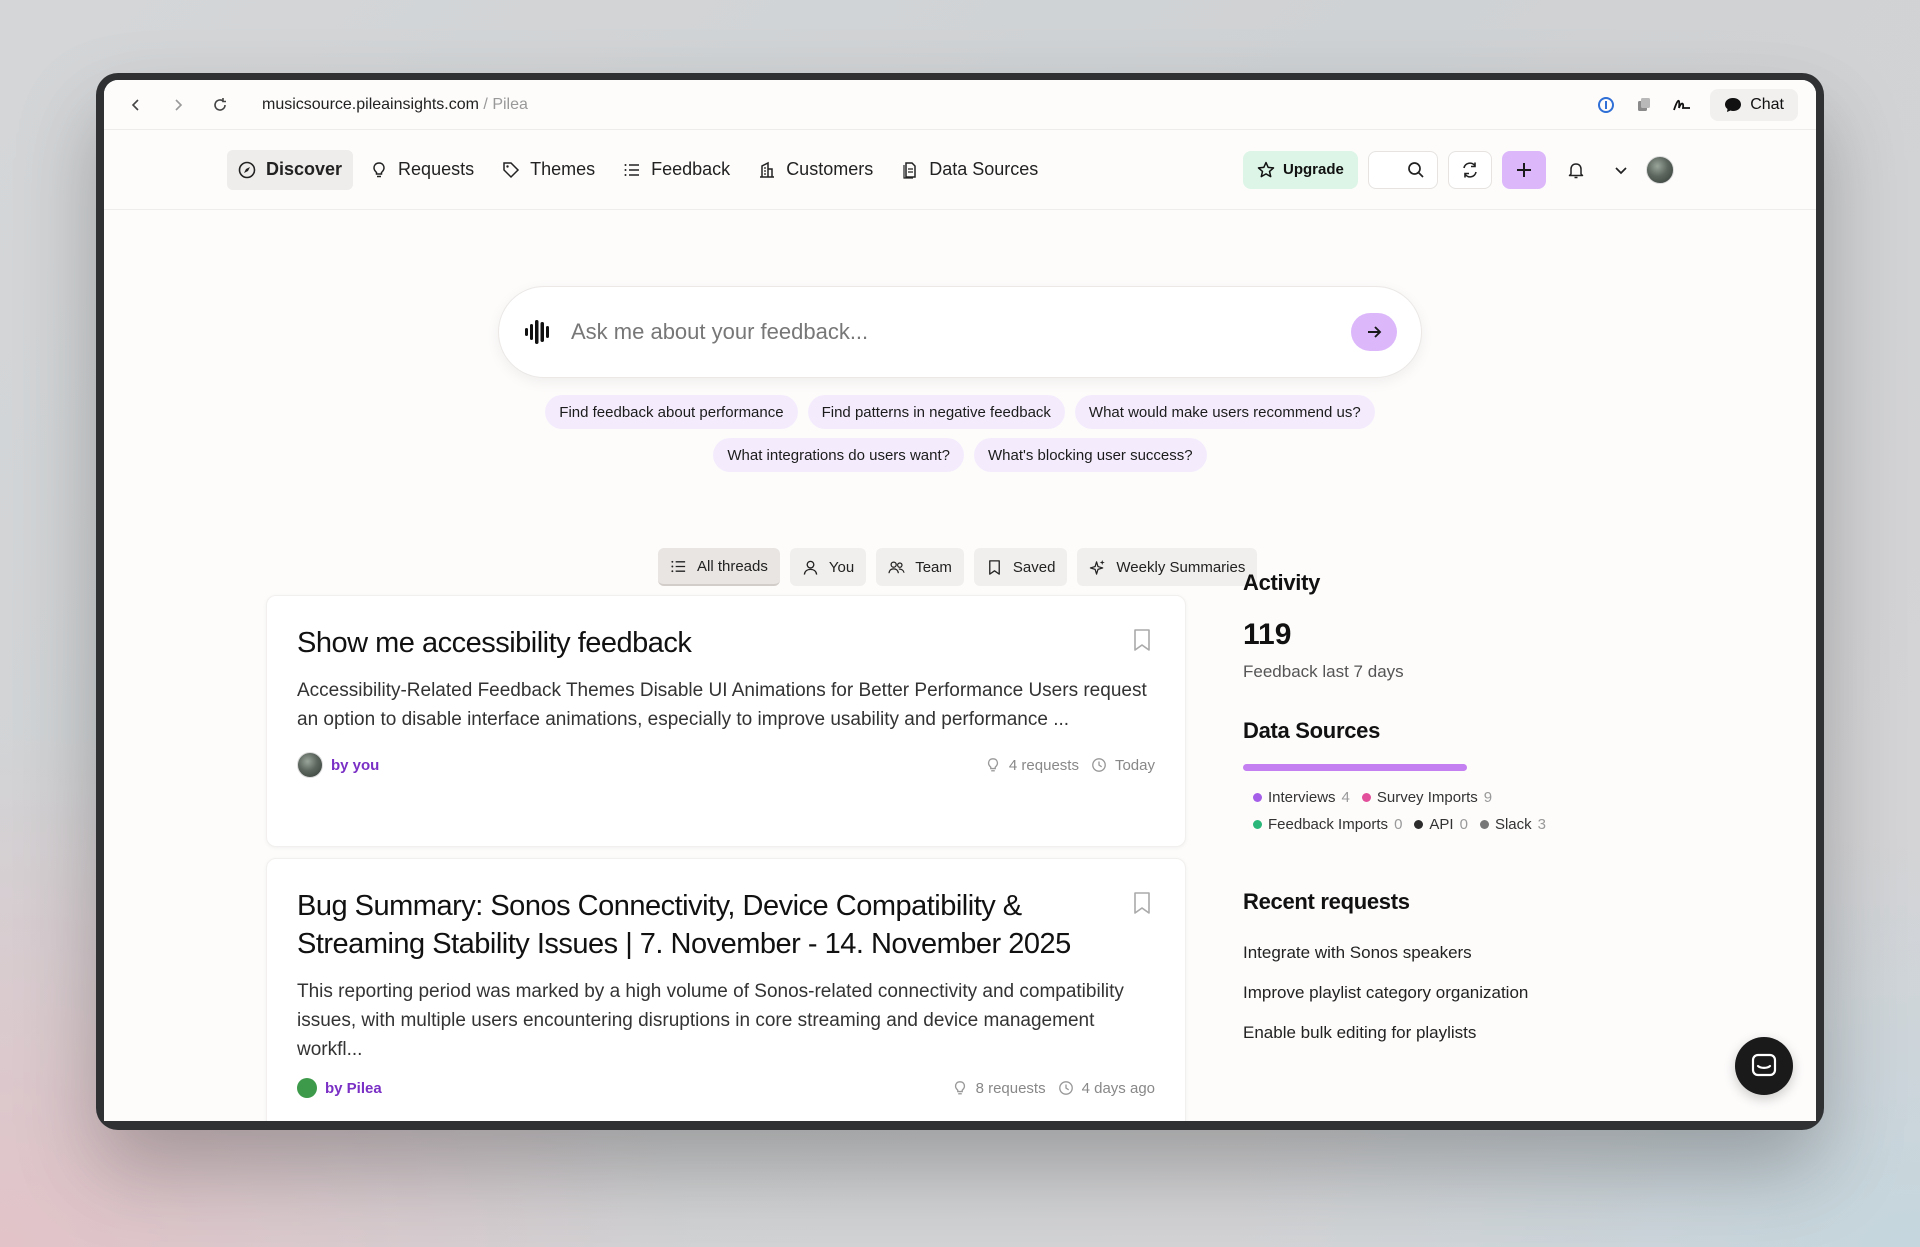  Describe the element at coordinates (1402, 169) in the screenshot. I see `search-button` at that location.